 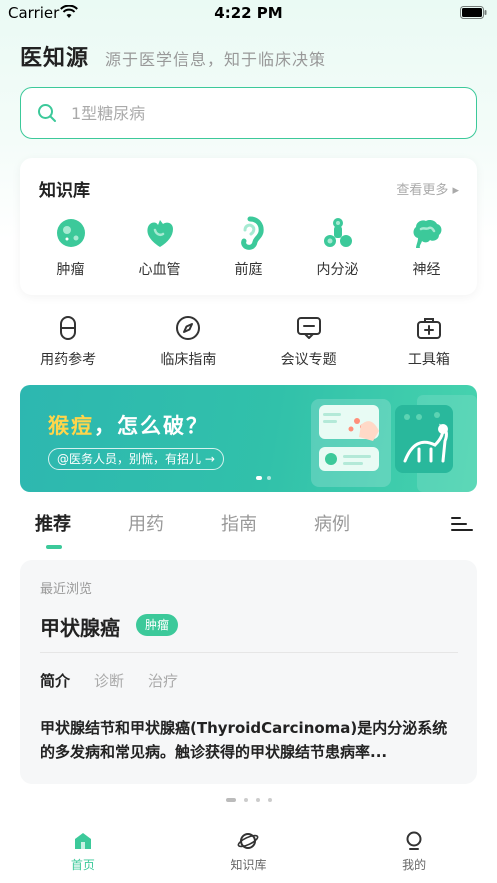 What do you see at coordinates (248, 342) in the screenshot?
I see `tools-row: 用药参考 临床指南 会议专题 工具箱` at bounding box center [248, 342].